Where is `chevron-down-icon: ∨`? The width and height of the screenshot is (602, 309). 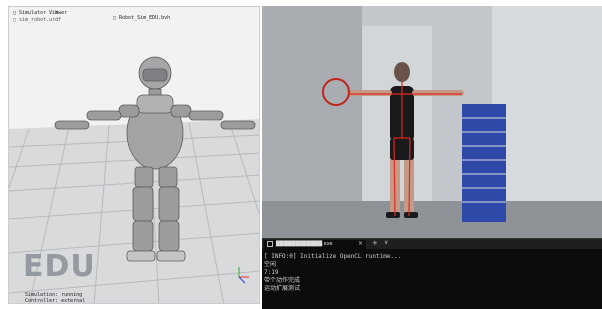 chevron-down-icon: ∨ is located at coordinates (386, 242).